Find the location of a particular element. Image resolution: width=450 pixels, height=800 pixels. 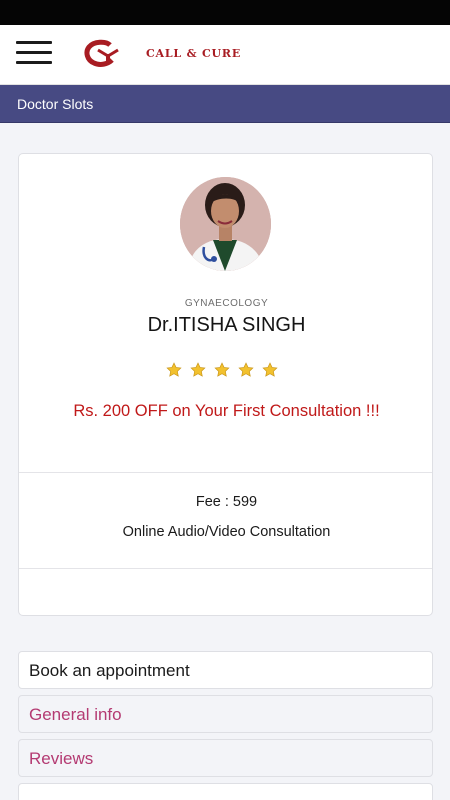

hamburger-menu-icon is located at coordinates (34, 53).